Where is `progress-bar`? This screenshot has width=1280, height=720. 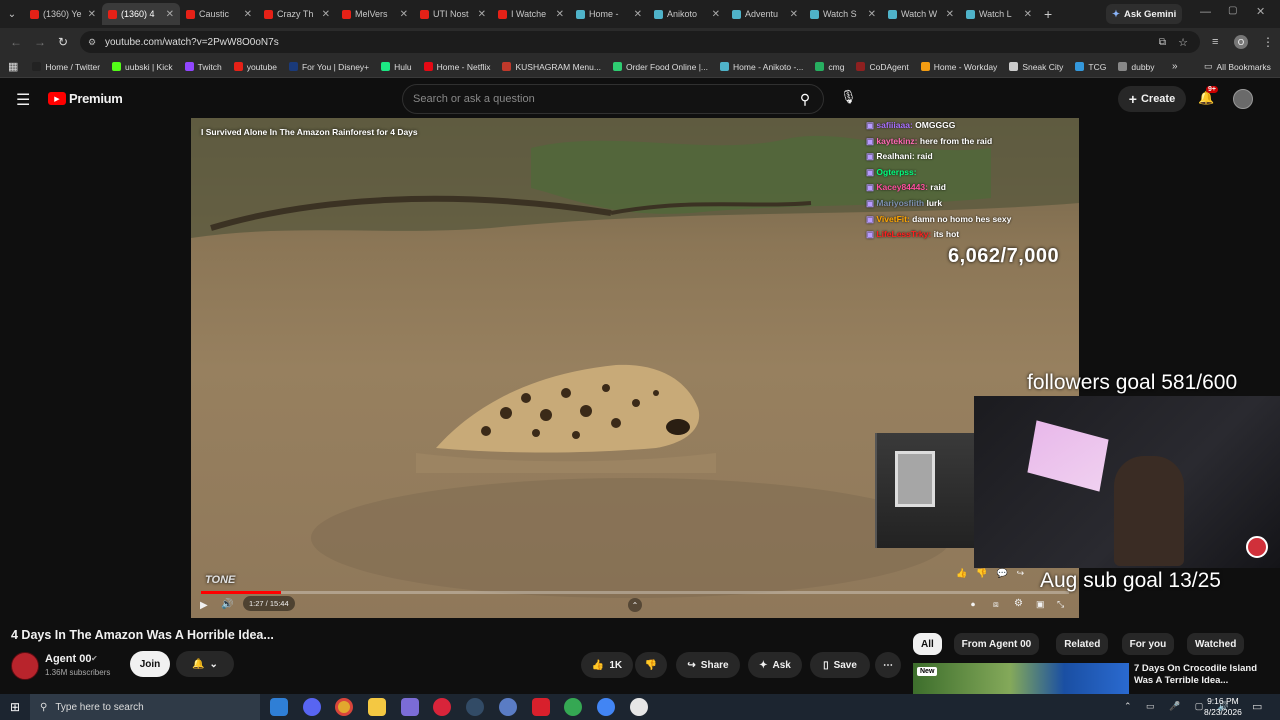 progress-bar is located at coordinates (635, 592).